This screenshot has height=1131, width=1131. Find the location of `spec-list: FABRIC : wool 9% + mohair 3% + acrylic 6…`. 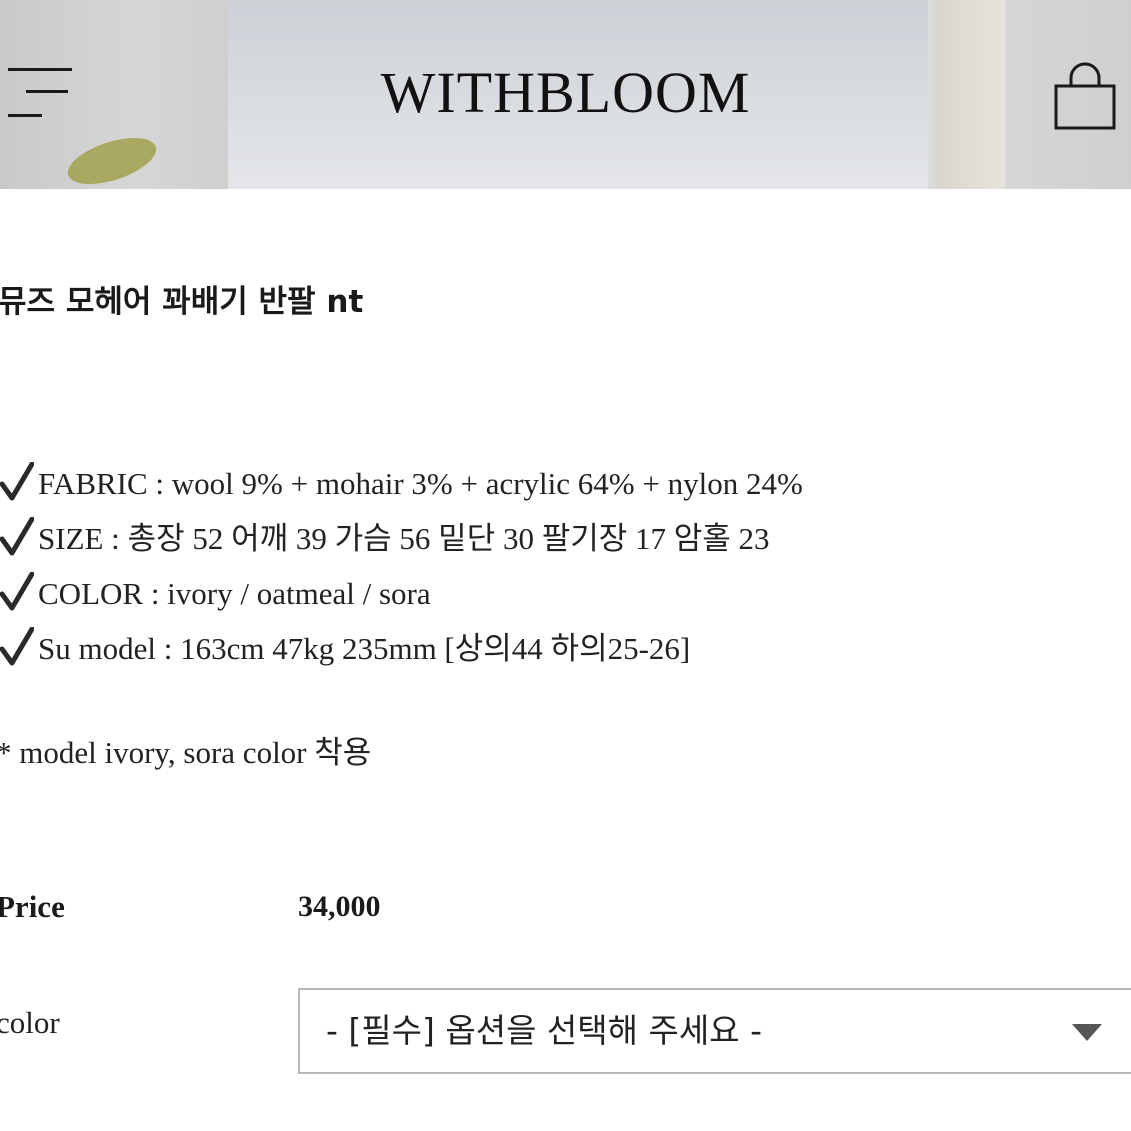

spec-list: FABRIC : wool 9% + mohair 3% + acrylic 6… is located at coordinates (401, 566).